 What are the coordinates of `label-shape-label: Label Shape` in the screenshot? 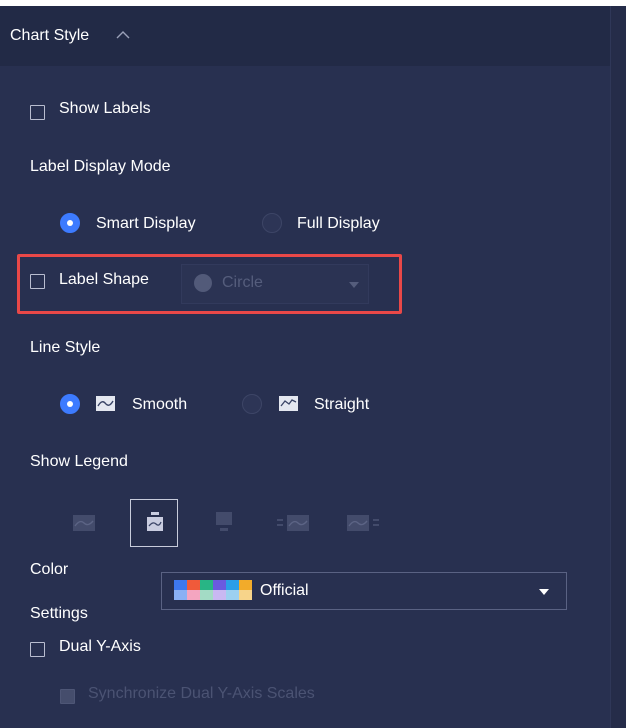 It's located at (104, 279).